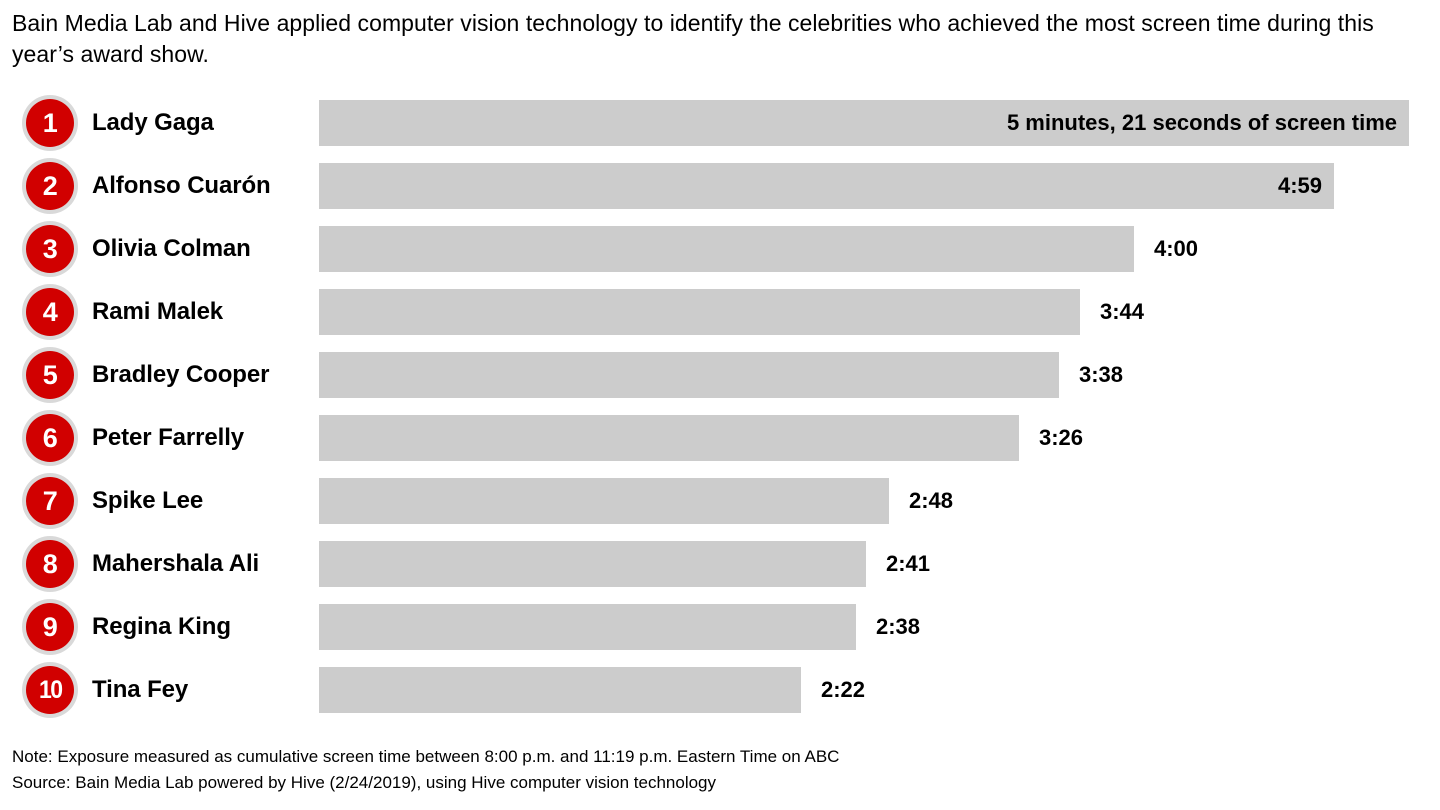 This screenshot has width=1440, height=810. I want to click on rank-number: 2, so click(50, 185).